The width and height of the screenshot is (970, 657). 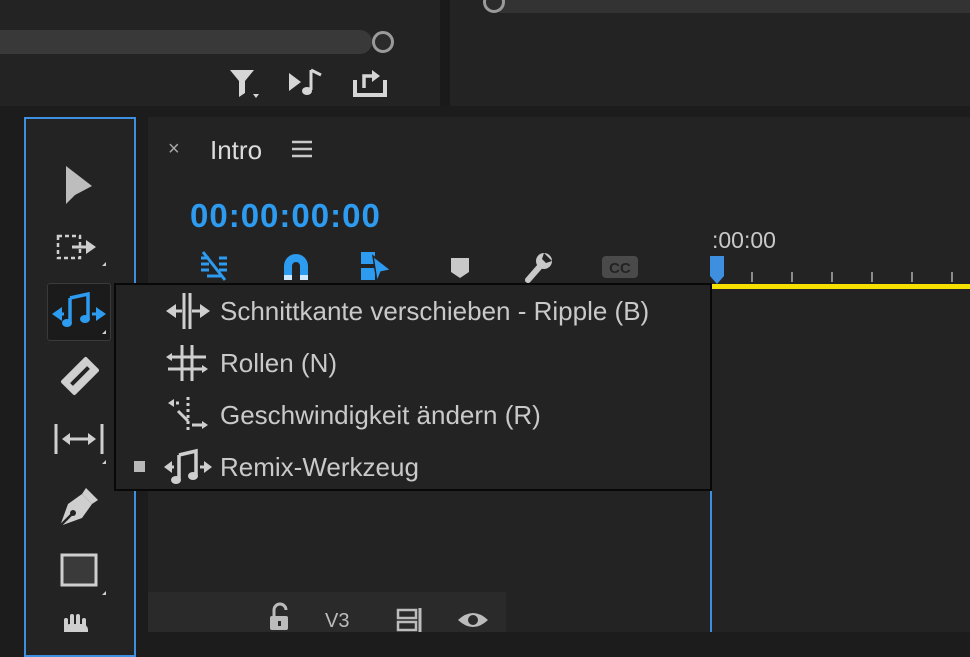 I want to click on hand-tool-icon, so click(x=76, y=623).